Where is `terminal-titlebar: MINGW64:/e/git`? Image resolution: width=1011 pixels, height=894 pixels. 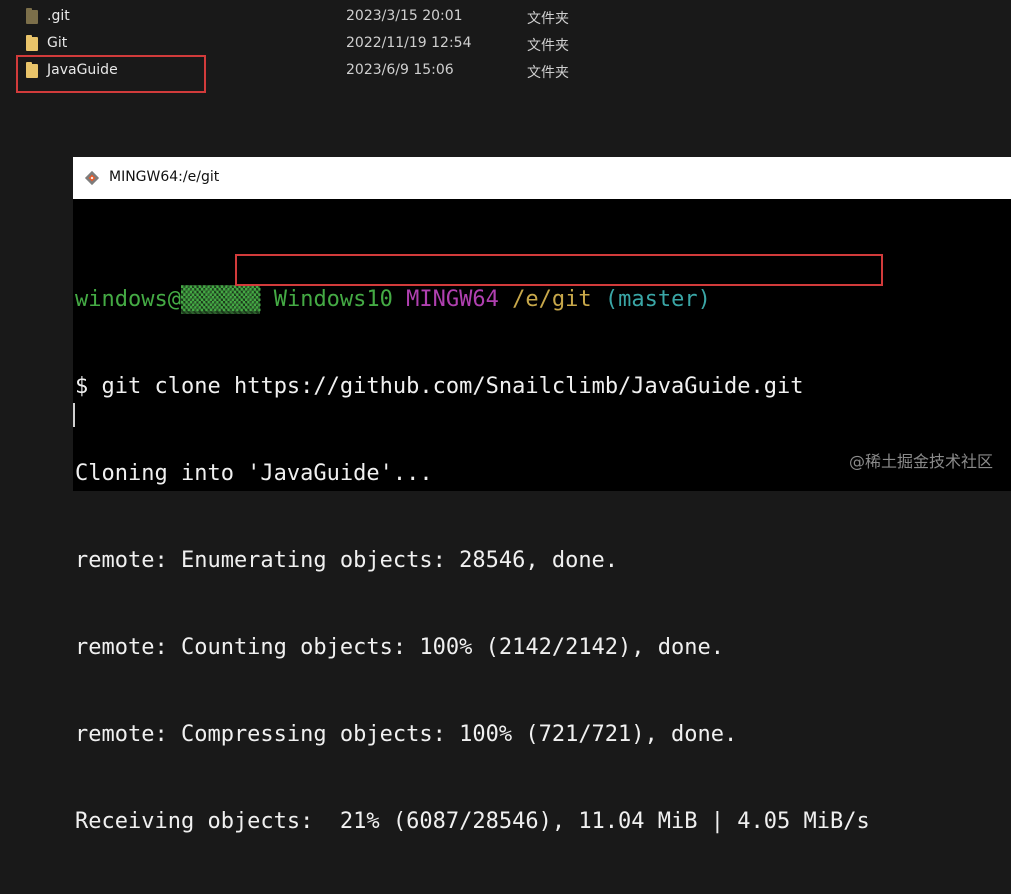
terminal-titlebar: MINGW64:/e/git is located at coordinates (542, 178).